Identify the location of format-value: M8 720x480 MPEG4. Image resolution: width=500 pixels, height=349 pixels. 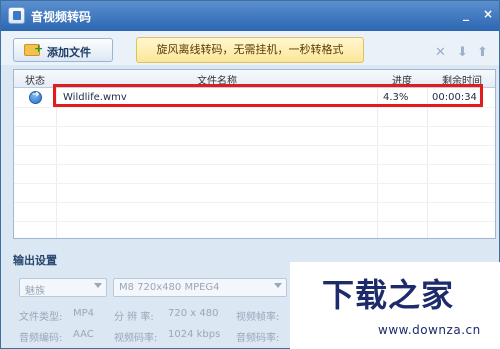
(169, 287).